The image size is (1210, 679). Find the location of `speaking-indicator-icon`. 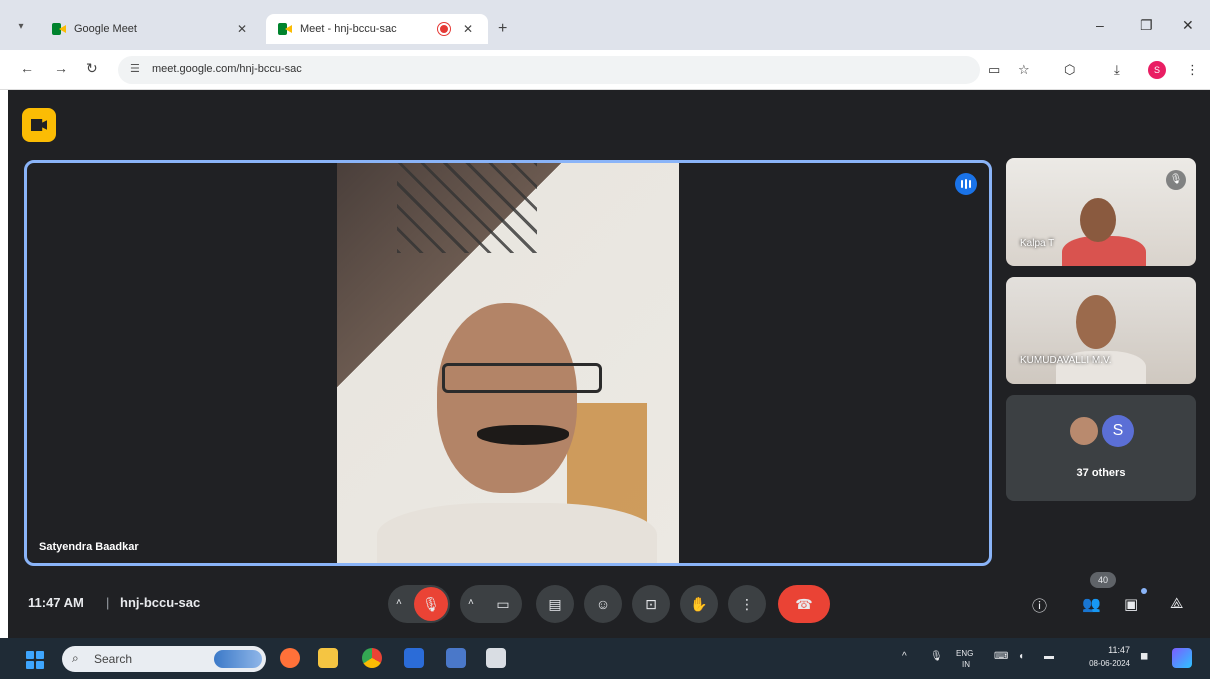

speaking-indicator-icon is located at coordinates (966, 184).